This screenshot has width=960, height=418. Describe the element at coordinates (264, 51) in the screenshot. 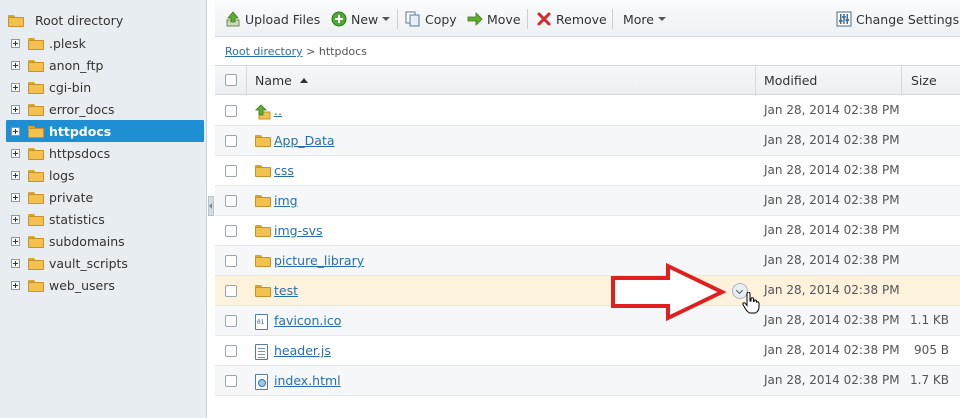

I see `breadcrumb-root-link: Root directory` at that location.